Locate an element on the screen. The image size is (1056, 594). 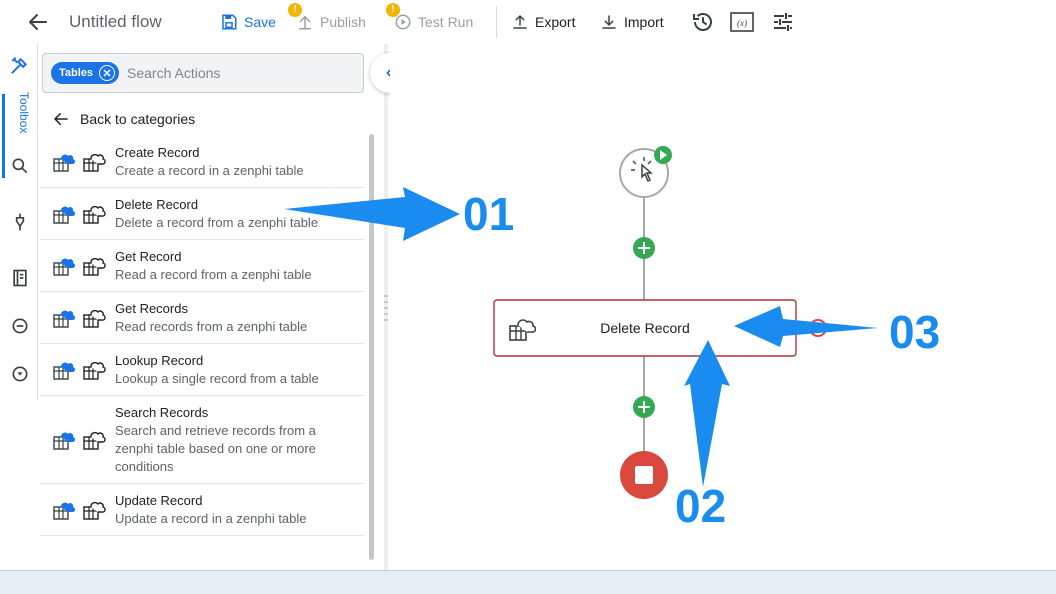
variables-icon: (x) is located at coordinates (742, 22).